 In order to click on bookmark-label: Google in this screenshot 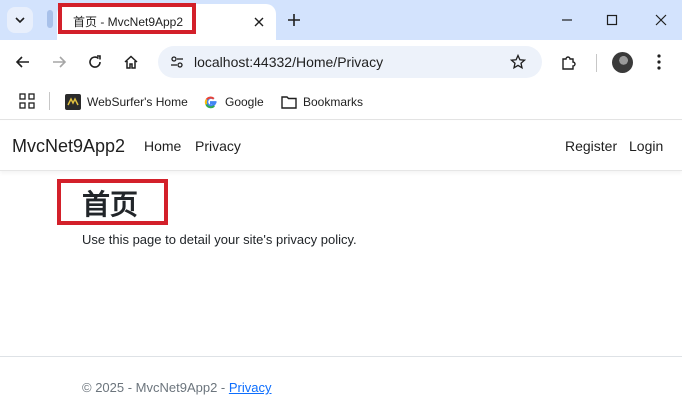, I will do `click(244, 102)`.